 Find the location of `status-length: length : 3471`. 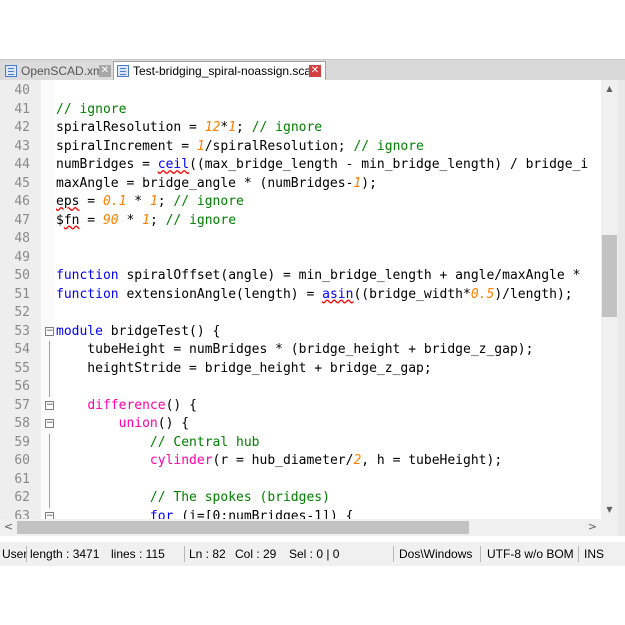

status-length: length : 3471 is located at coordinates (65, 554).